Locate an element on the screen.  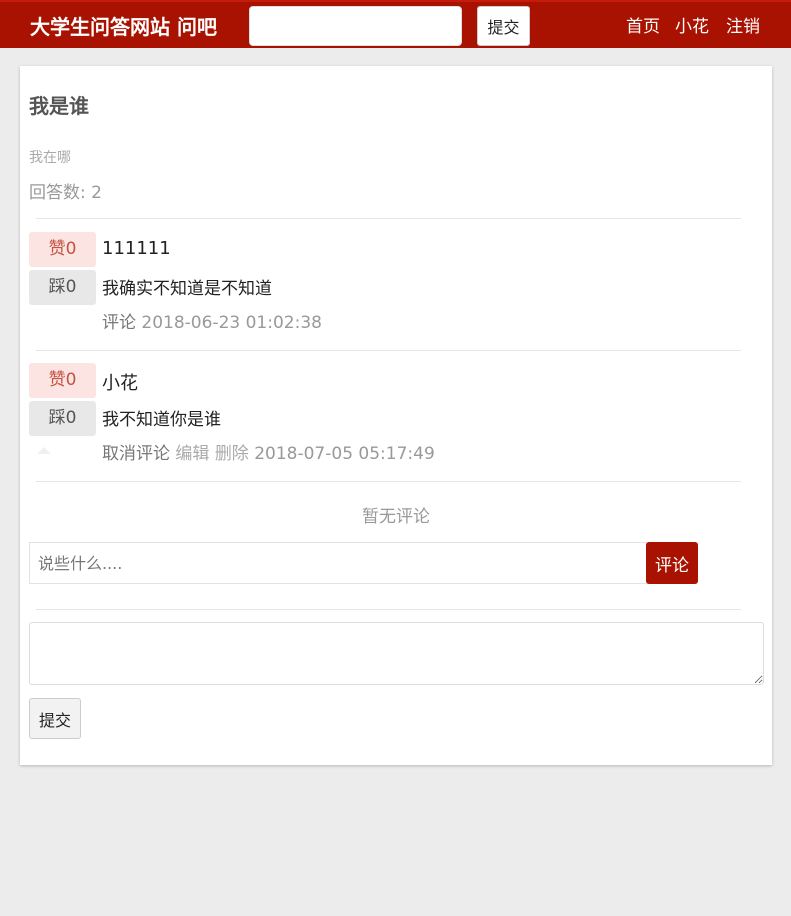
answer-meta: 评论 2018-06-23 01:02:38 is located at coordinates (212, 320).